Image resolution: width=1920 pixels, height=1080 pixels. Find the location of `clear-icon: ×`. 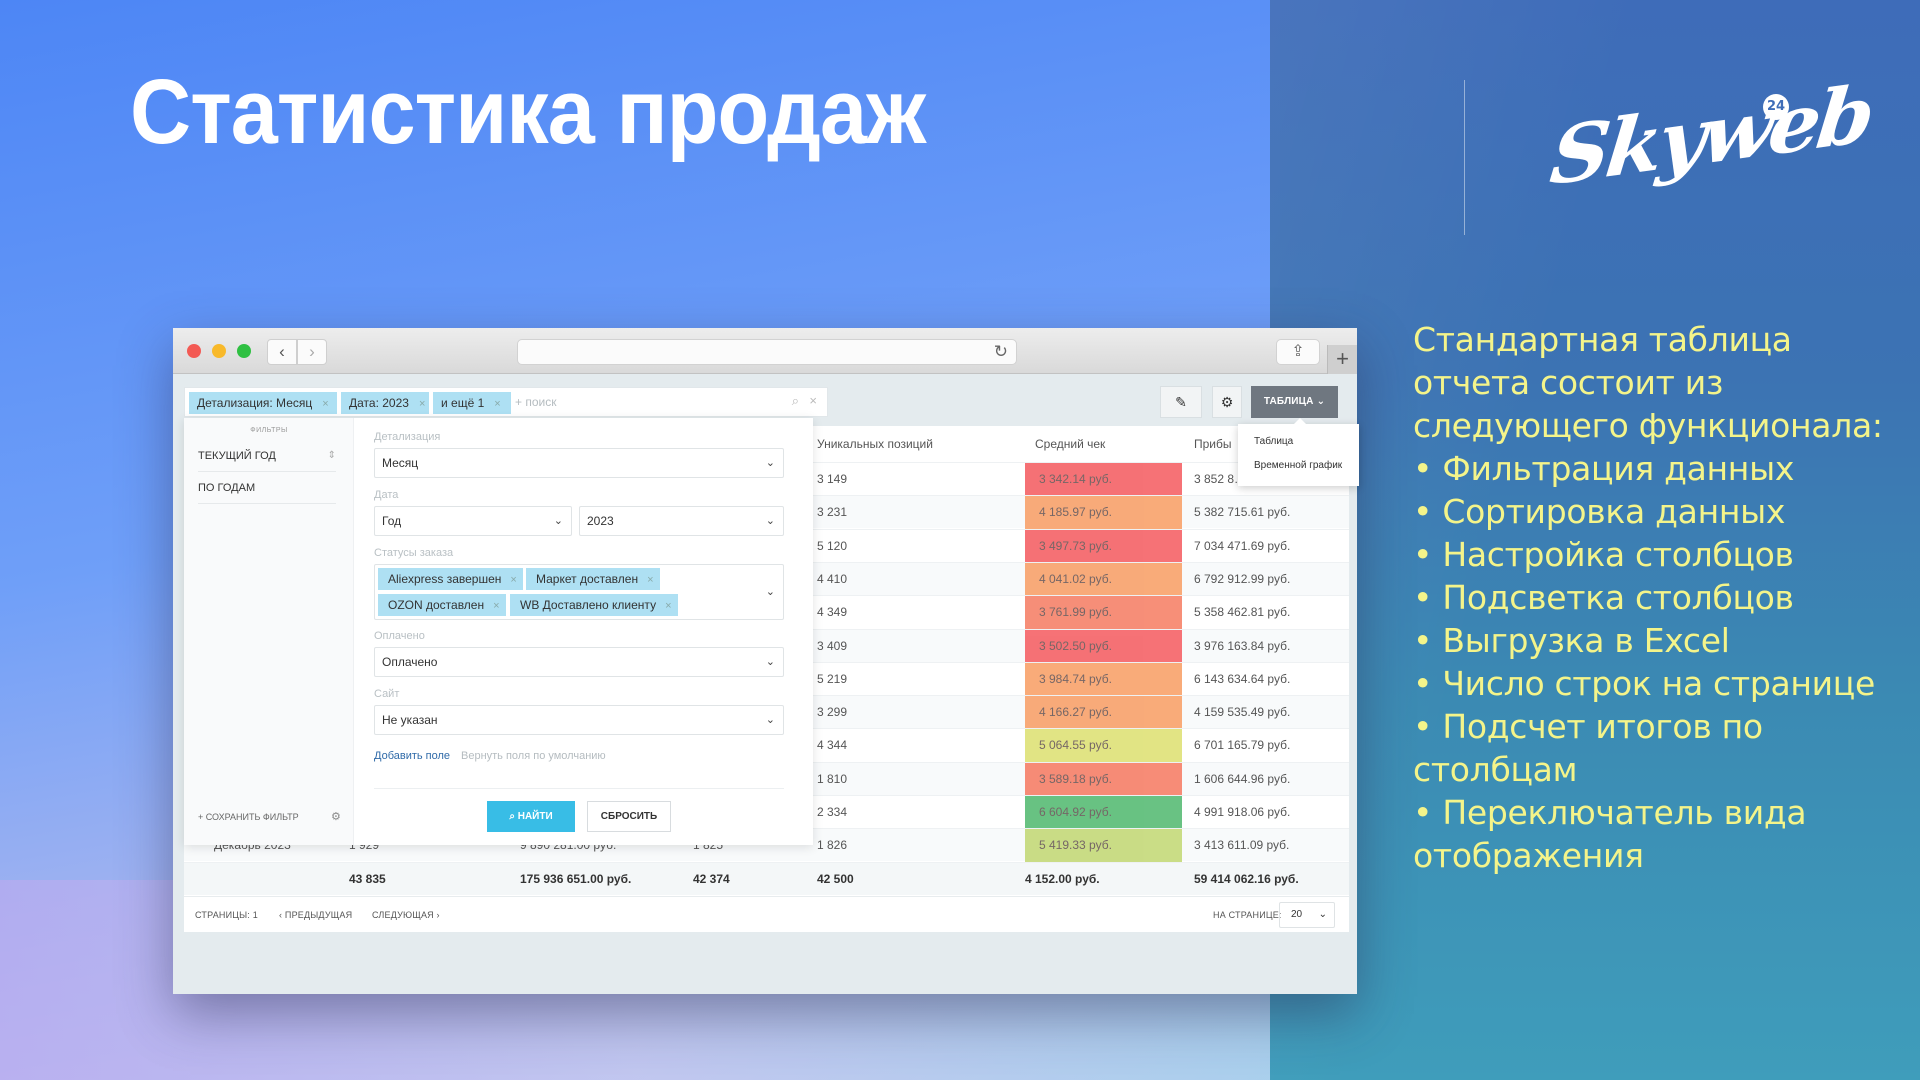

clear-icon: × is located at coordinates (813, 400).